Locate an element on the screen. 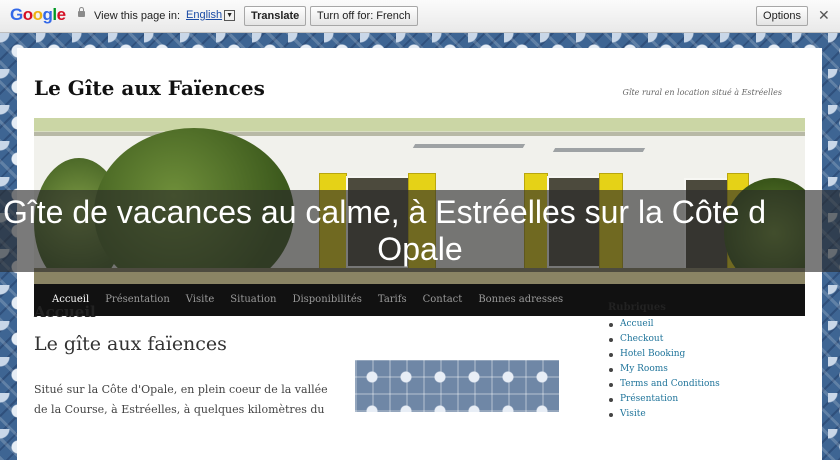 This screenshot has height=460, width=840. nav-item-disponibilites: Disponibilités is located at coordinates (326, 300).